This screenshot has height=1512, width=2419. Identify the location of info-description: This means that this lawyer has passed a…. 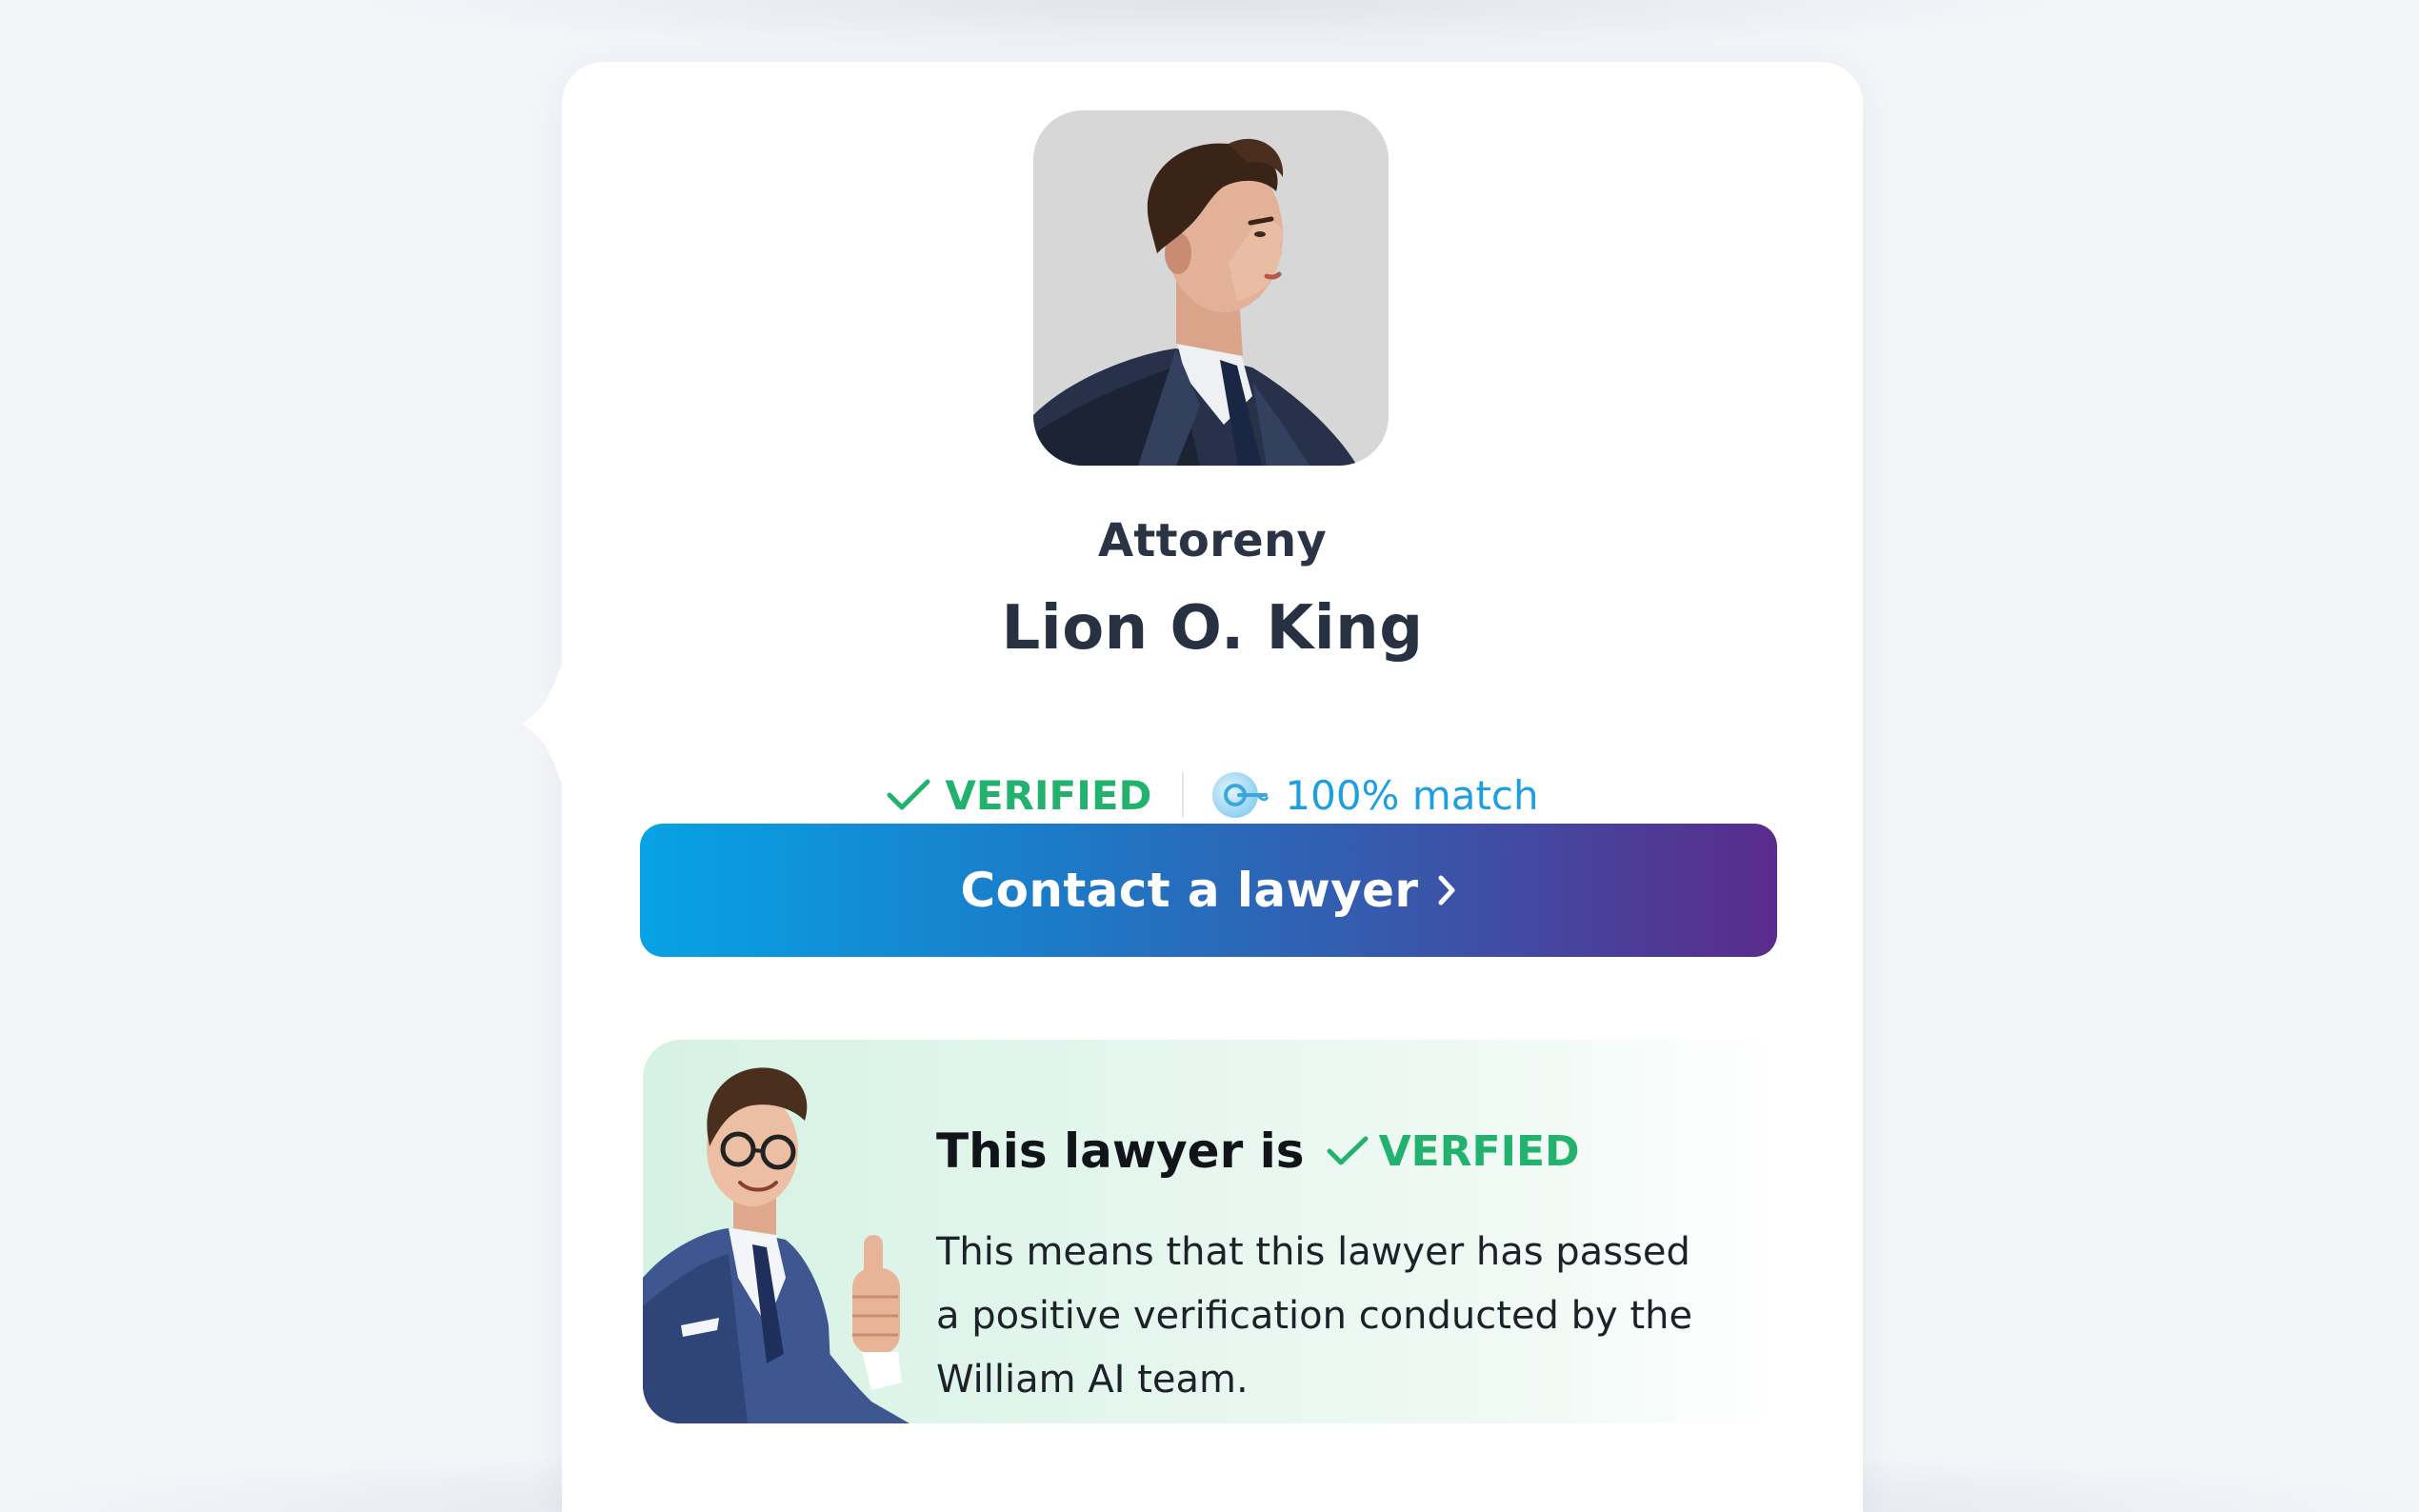
(1317, 1316).